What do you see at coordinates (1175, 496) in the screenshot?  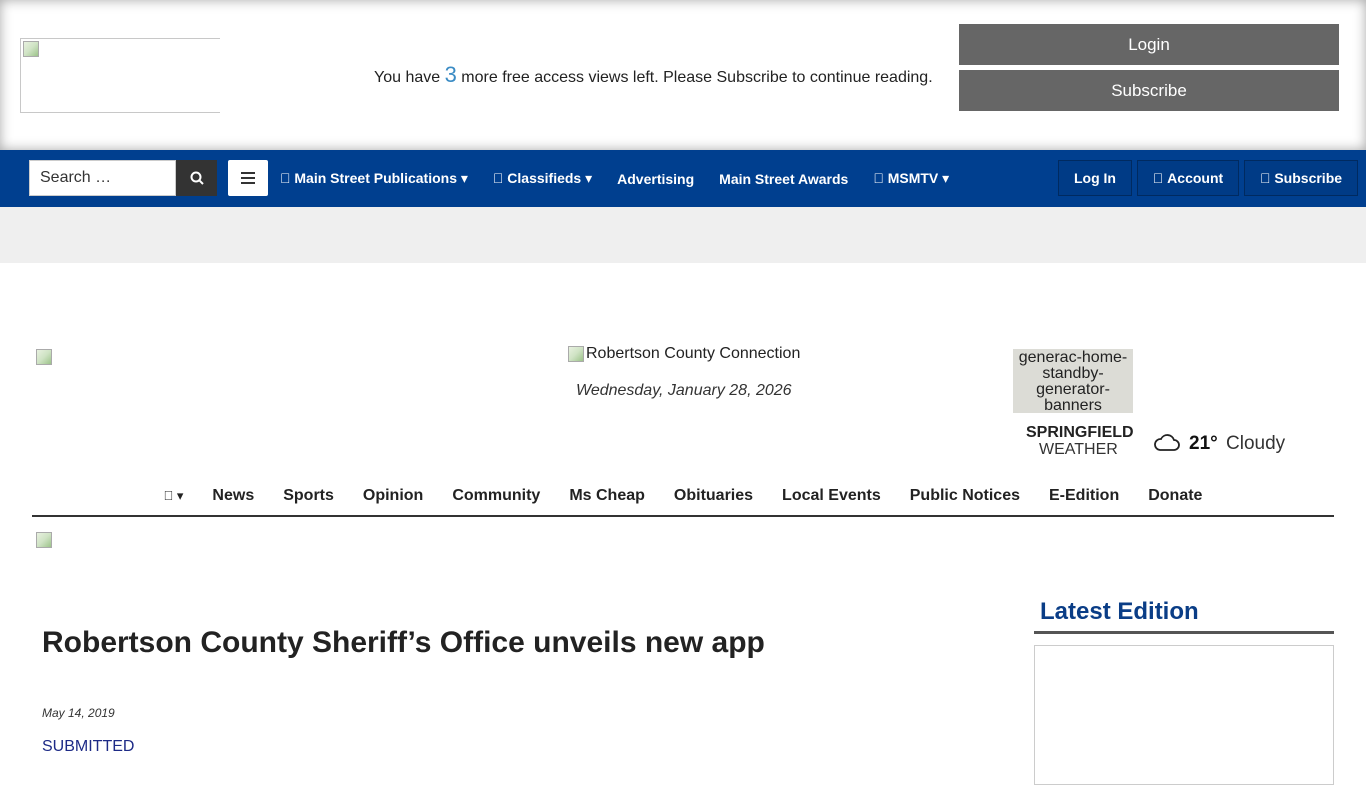 I see `nav-donate: Donate` at bounding box center [1175, 496].